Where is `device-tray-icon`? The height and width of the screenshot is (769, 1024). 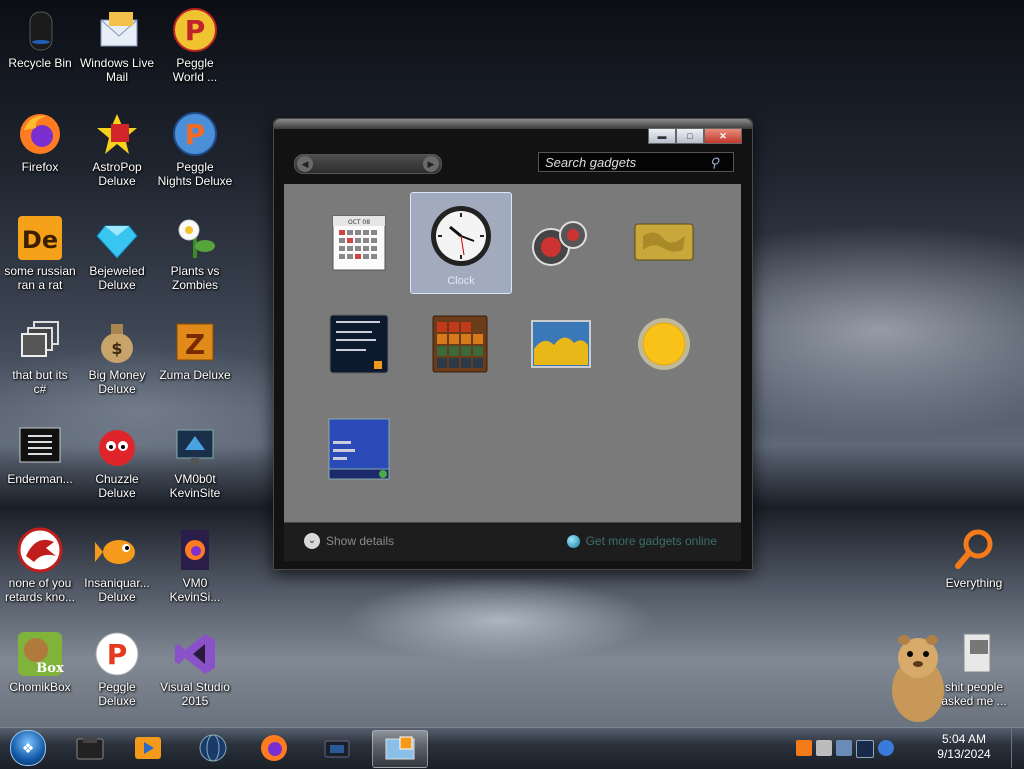
device-tray-icon is located at coordinates (844, 748).